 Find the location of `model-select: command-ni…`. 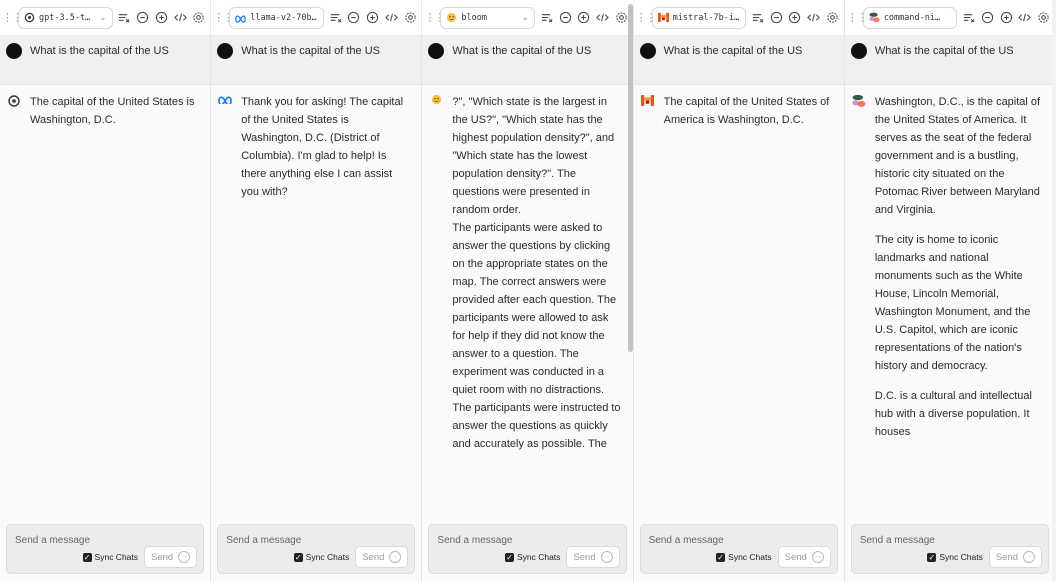

model-select: command-ni… is located at coordinates (910, 17).